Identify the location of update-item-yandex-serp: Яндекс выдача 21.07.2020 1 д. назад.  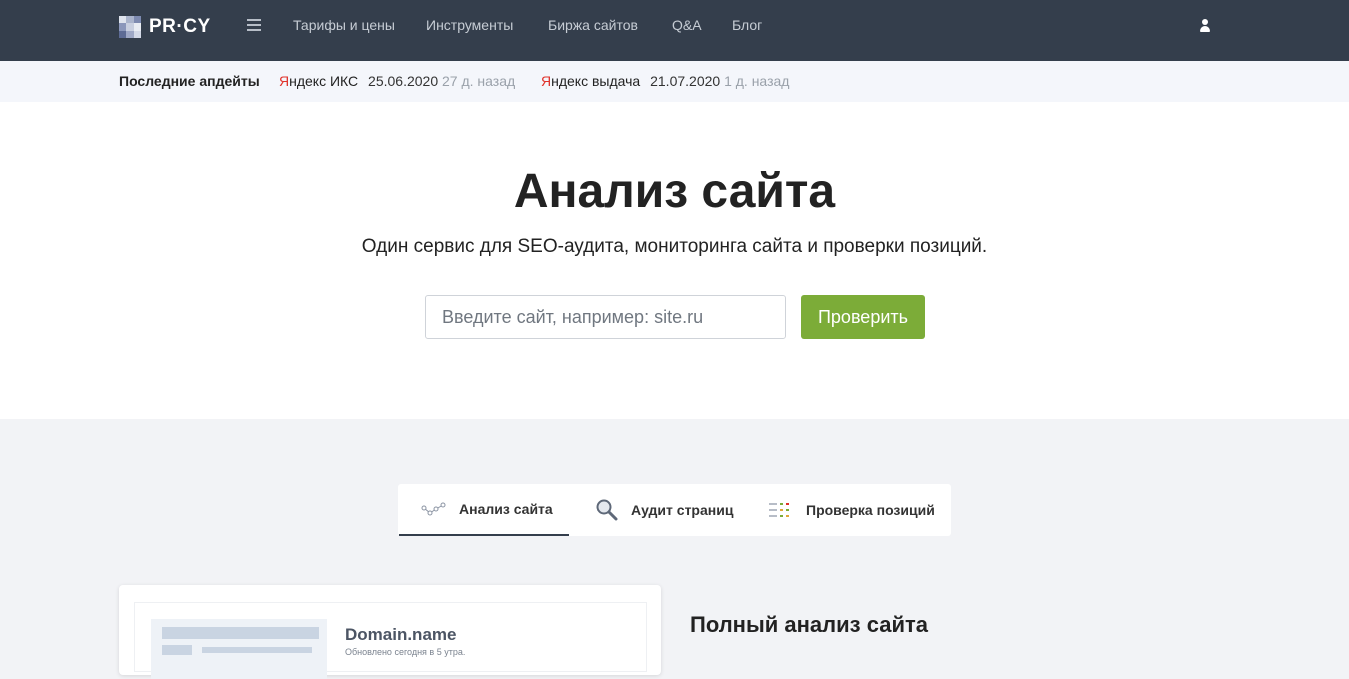
(665, 81).